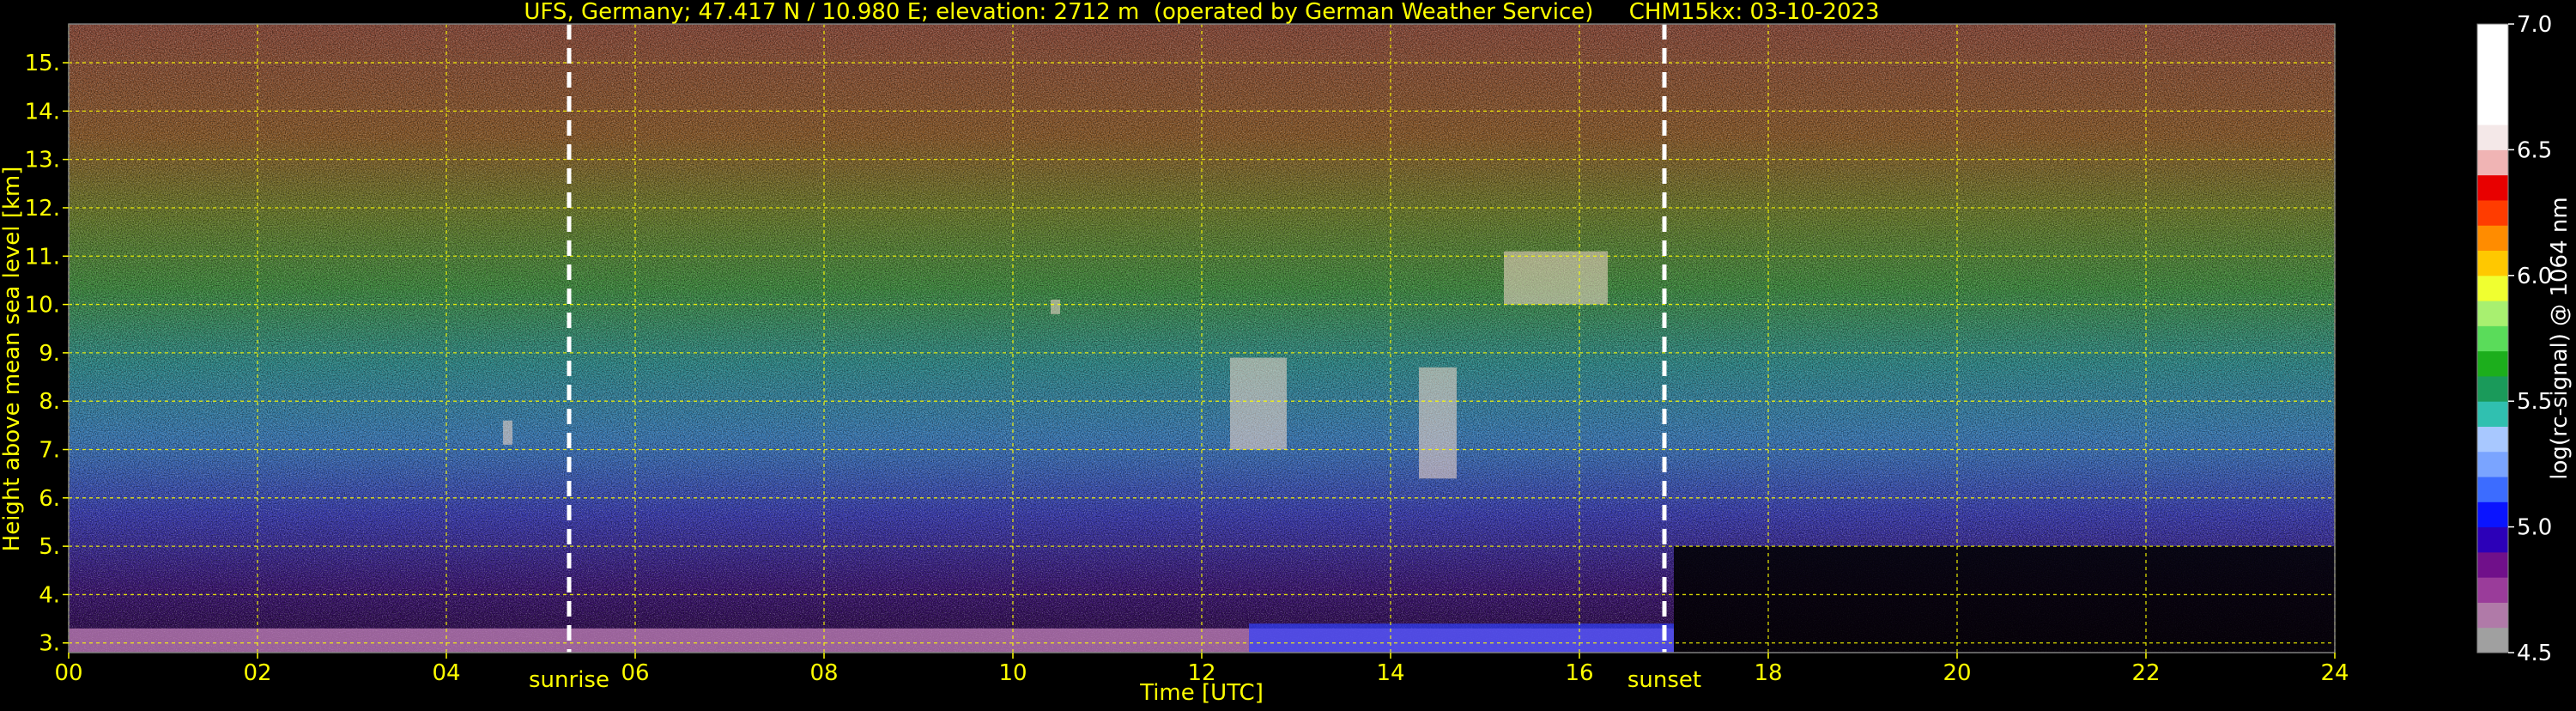  Describe the element at coordinates (2534, 25) in the screenshot. I see `colorbar-tick-label-5: 7.0` at that location.